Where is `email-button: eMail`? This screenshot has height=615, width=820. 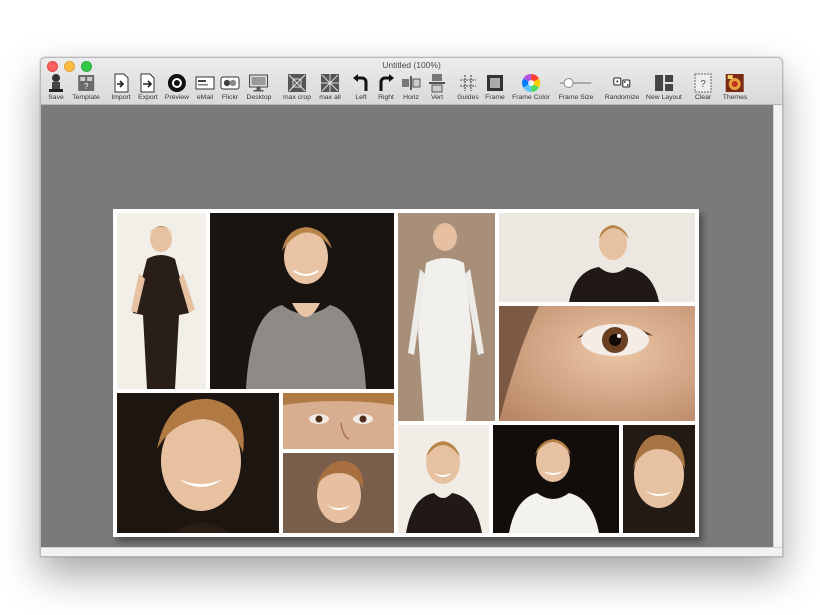
email-button: eMail is located at coordinates (205, 86).